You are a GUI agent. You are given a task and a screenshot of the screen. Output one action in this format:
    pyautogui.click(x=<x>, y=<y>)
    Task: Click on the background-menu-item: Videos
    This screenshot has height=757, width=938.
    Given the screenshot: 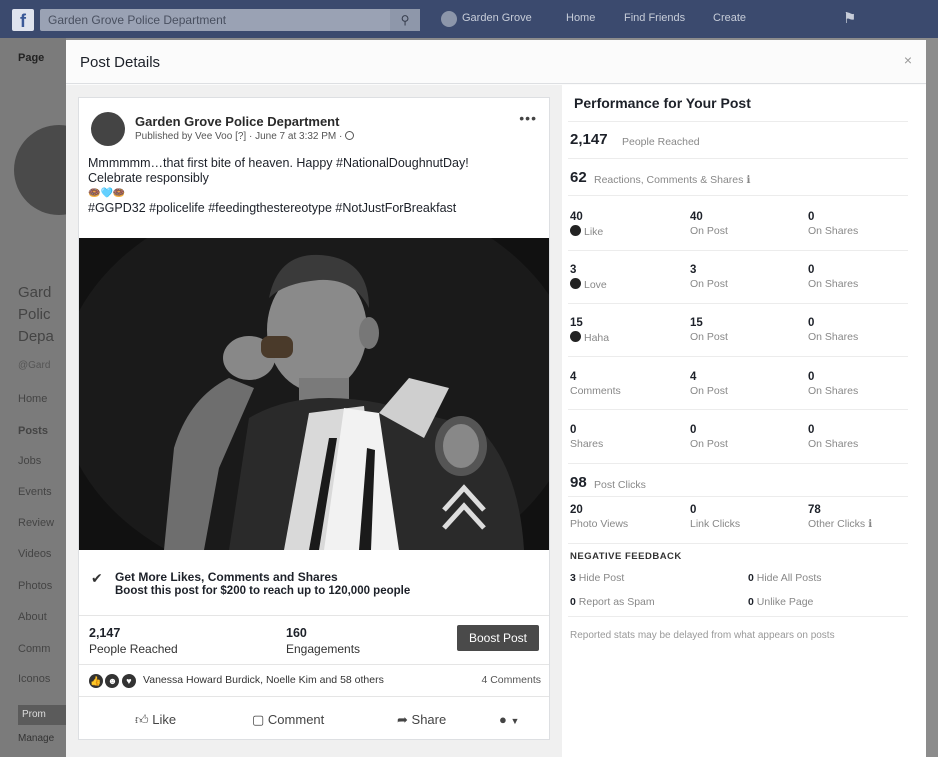 What is the action you would take?
    pyautogui.click(x=35, y=554)
    